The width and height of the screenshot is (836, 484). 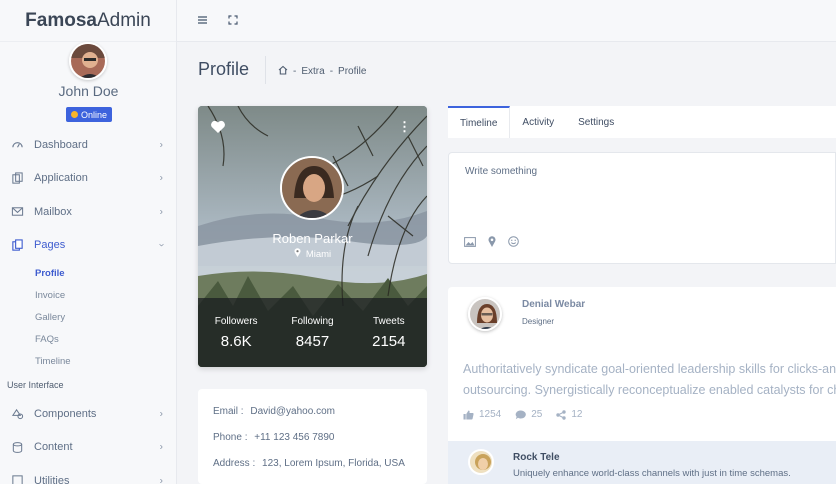 I want to click on submenu-item-faqs: FAQs, so click(x=106, y=340).